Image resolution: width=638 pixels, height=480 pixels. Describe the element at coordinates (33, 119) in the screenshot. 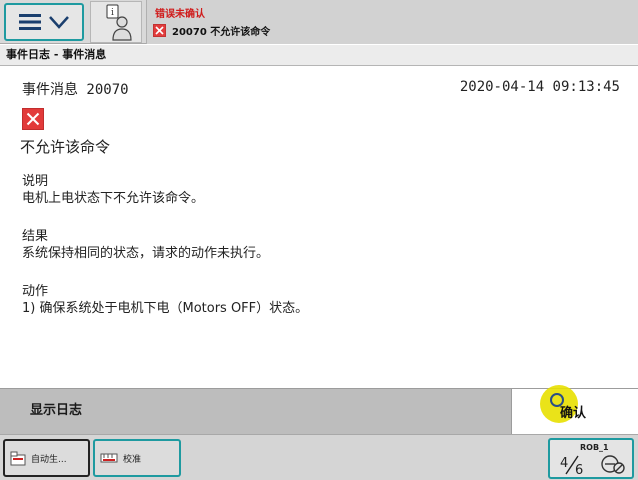

I see `error-type-icon` at that location.